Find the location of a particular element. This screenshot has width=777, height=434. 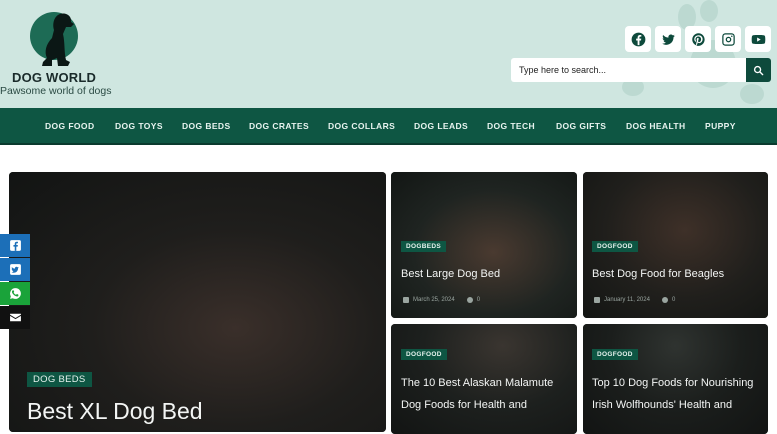

search-icon is located at coordinates (758, 70).